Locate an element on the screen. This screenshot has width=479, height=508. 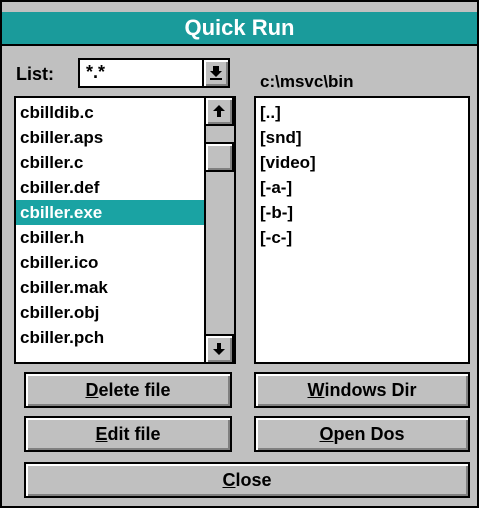
arrow-up-icon is located at coordinates (219, 111).